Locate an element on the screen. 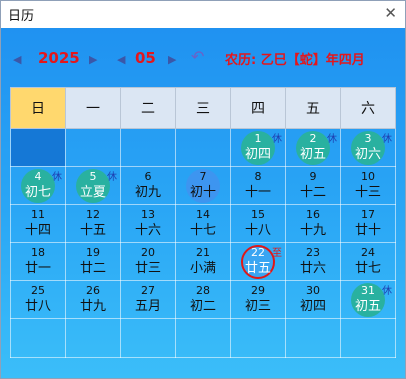 The height and width of the screenshot is (379, 406). lunar-year-label: 农历: 乙巳【蛇】年四月 is located at coordinates (295, 60).